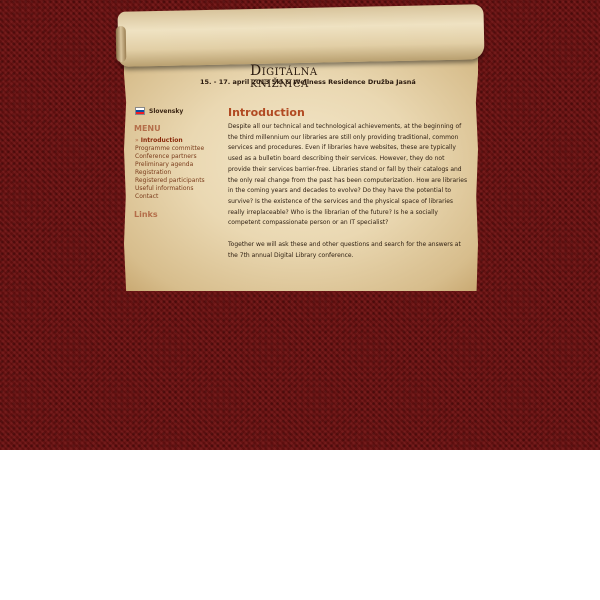 Image resolution: width=600 pixels, height=600 pixels. What do you see at coordinates (147, 128) in the screenshot?
I see `menu-heading: MENU` at bounding box center [147, 128].